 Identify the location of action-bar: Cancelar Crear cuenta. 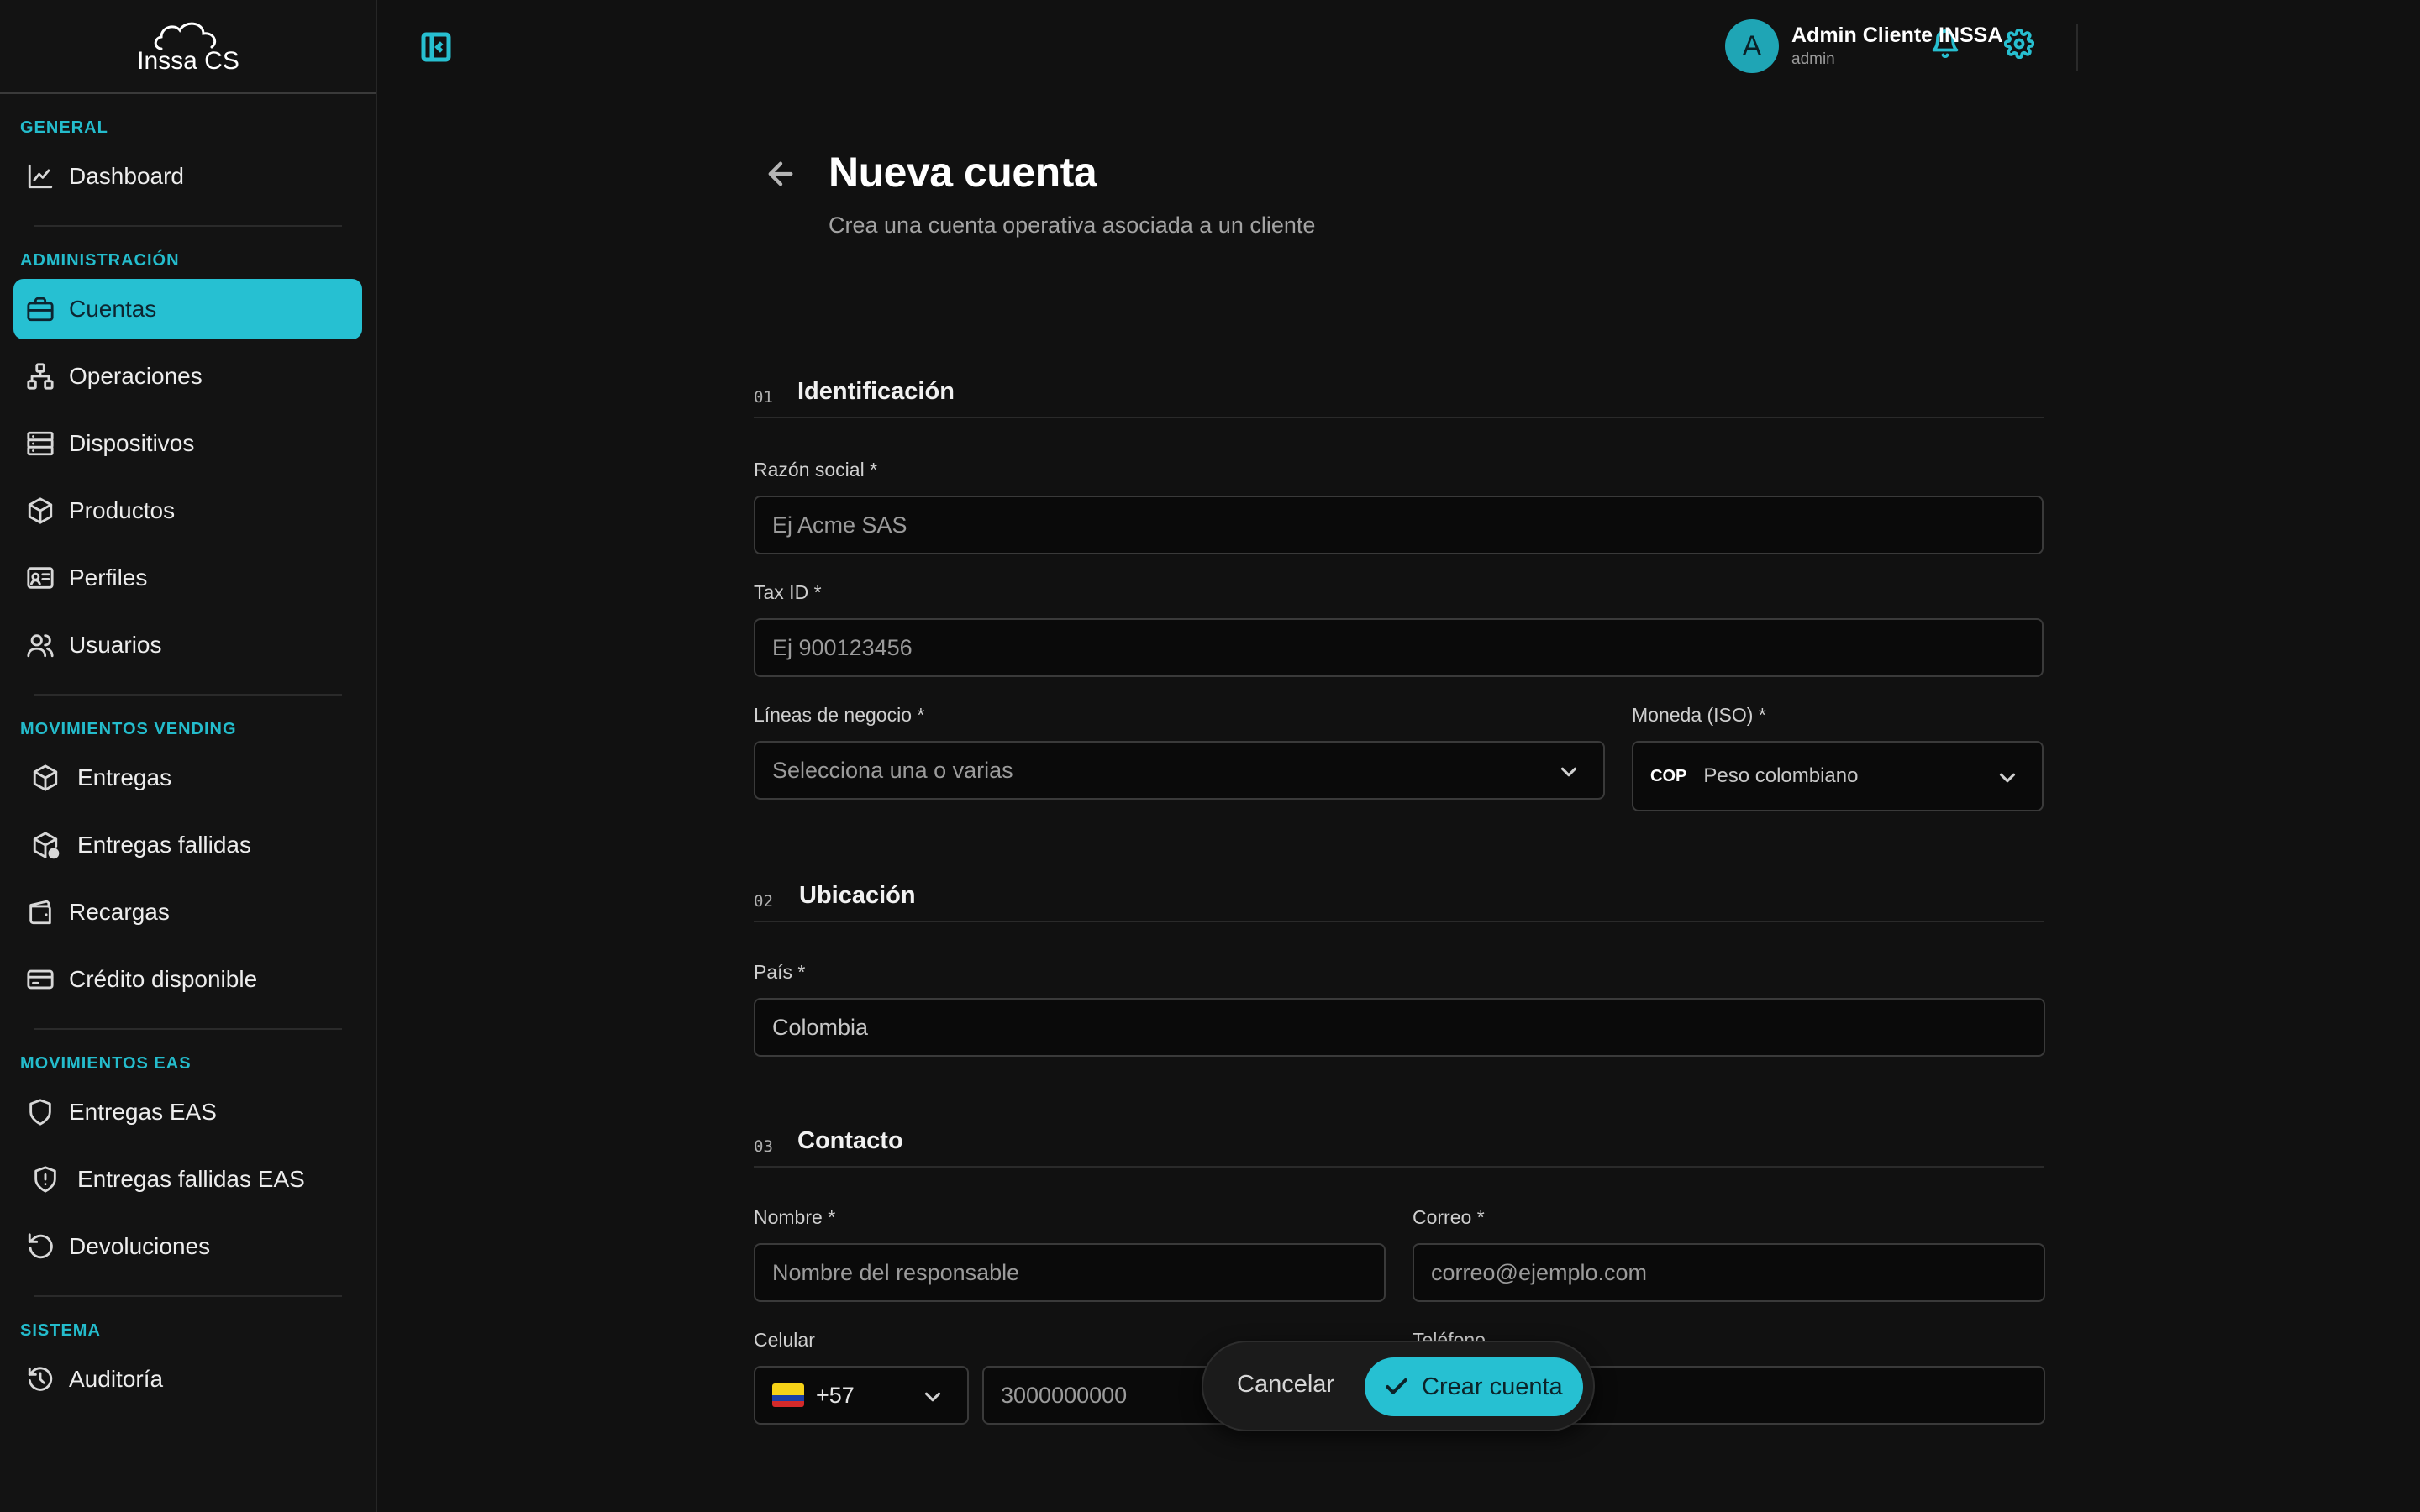
(1398, 1386).